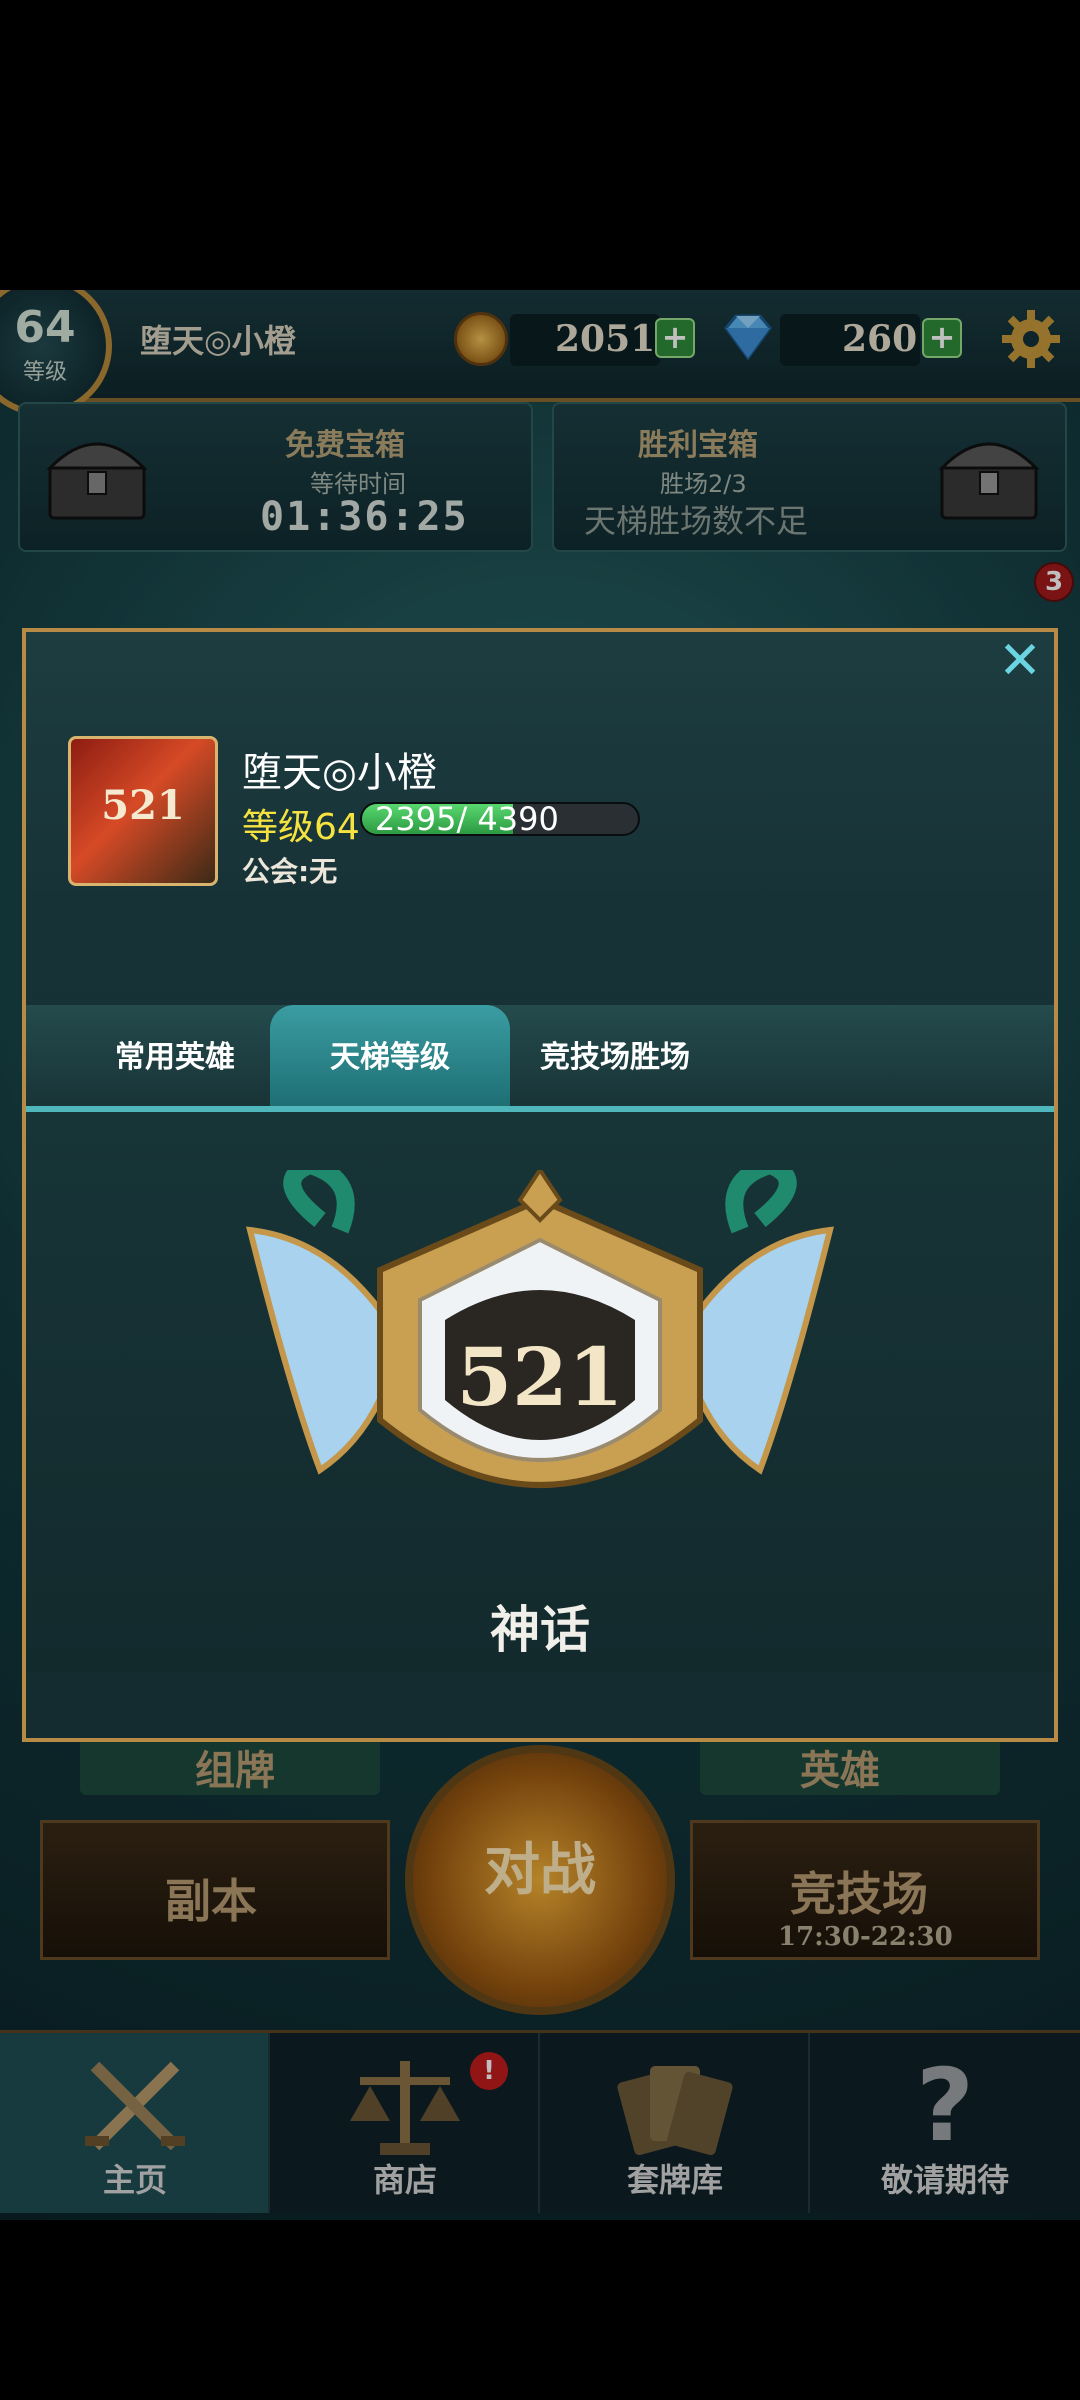  I want to click on tab-arena-wins: 竞技场胜场, so click(615, 1057).